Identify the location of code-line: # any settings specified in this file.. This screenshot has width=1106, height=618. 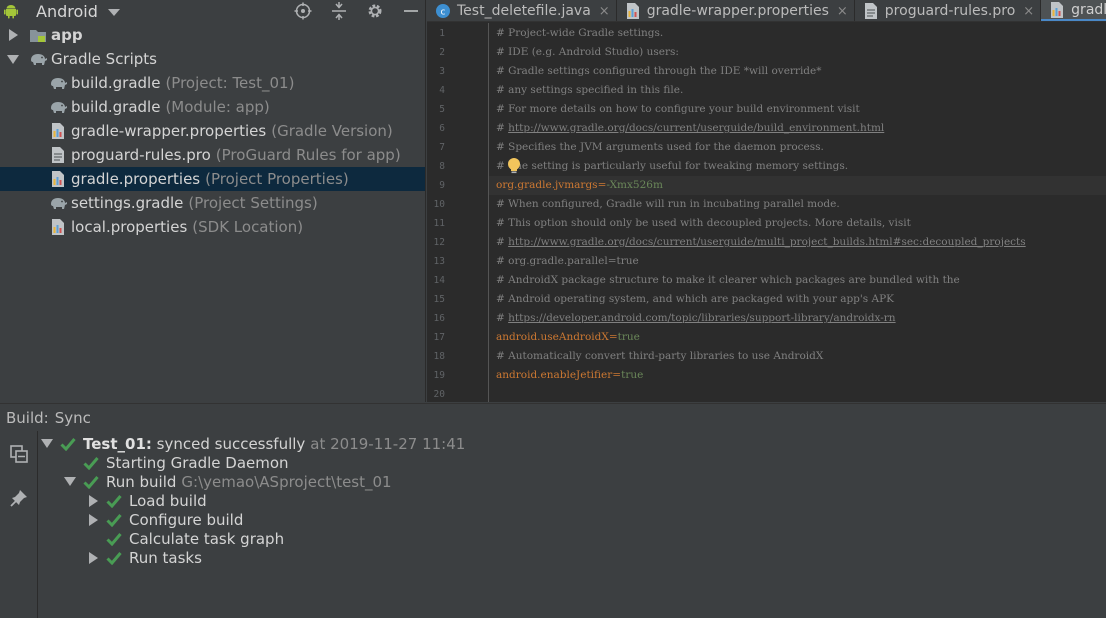
(589, 90).